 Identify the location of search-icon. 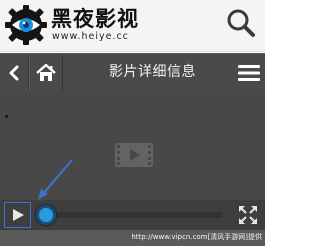
(241, 23).